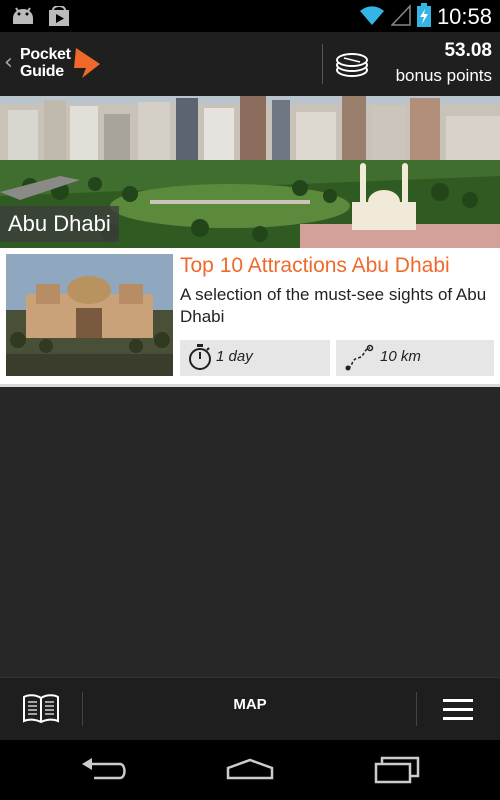  Describe the element at coordinates (41, 711) in the screenshot. I see `guide-book-icon` at that location.